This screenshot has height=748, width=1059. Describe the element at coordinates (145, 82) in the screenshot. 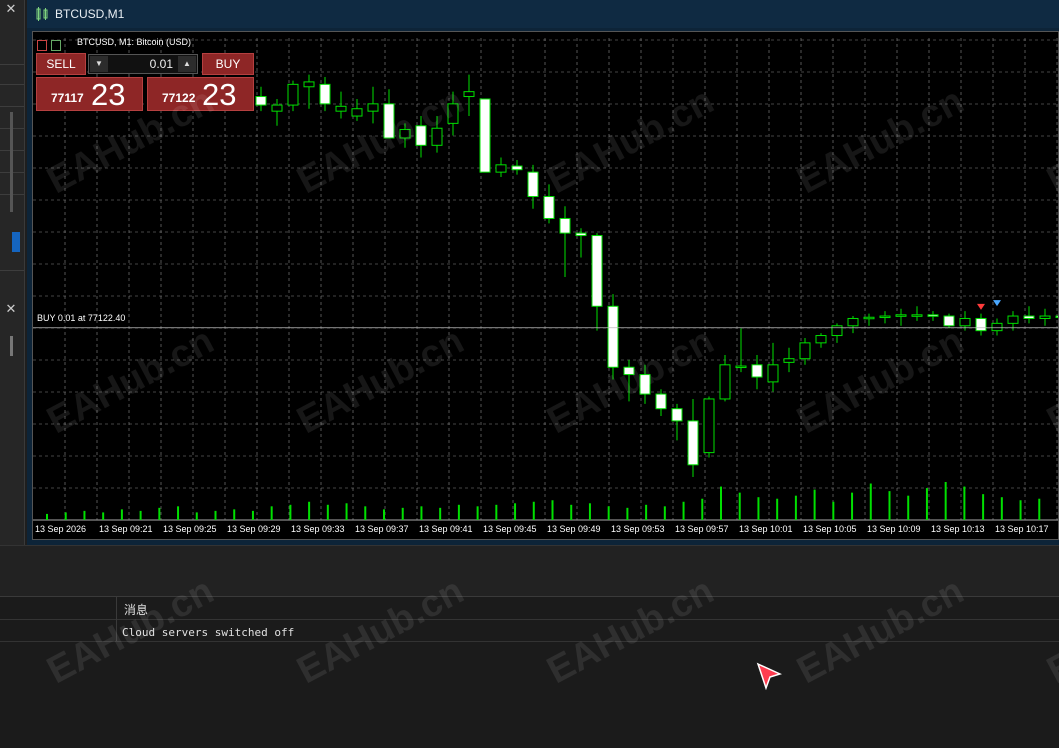

I see `one-click-trading-panel: SELL ▼ 0.01 ▲ BUY 77117 23 77122 23` at that location.